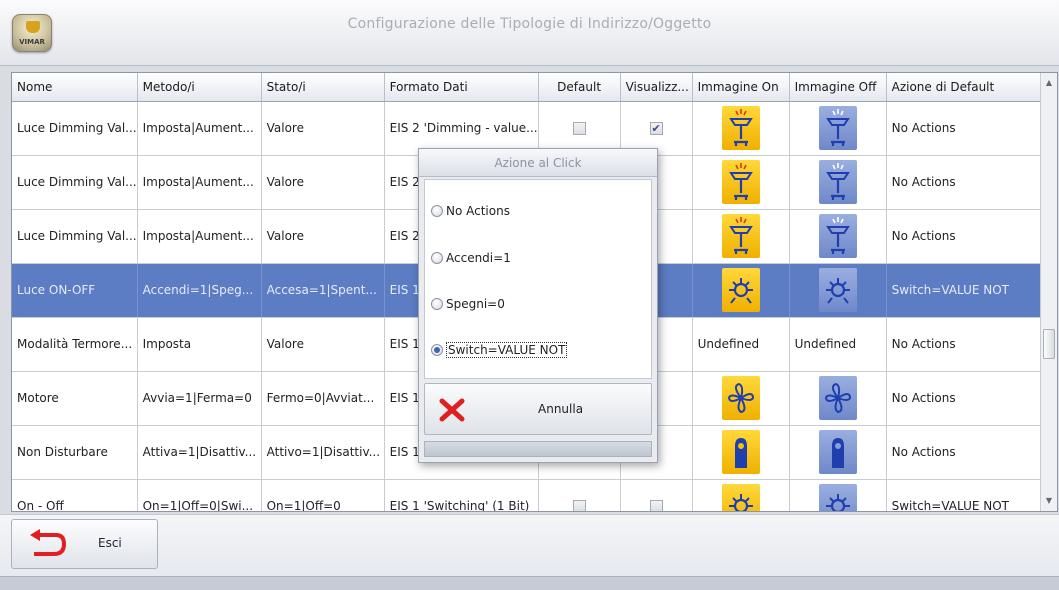 The height and width of the screenshot is (590, 1059). I want to click on option-accendi: Accendi=1, so click(471, 258).